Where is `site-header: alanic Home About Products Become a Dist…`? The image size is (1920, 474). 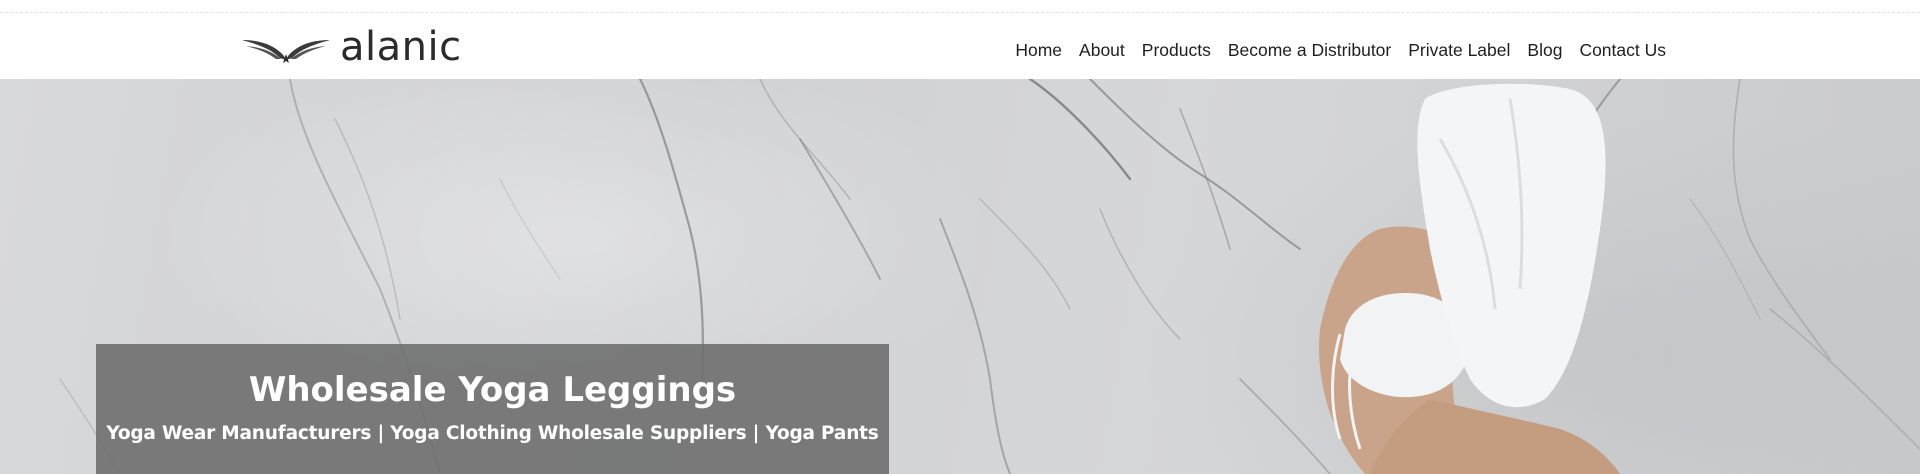
site-header: alanic Home About Products Become a Dist… is located at coordinates (960, 46).